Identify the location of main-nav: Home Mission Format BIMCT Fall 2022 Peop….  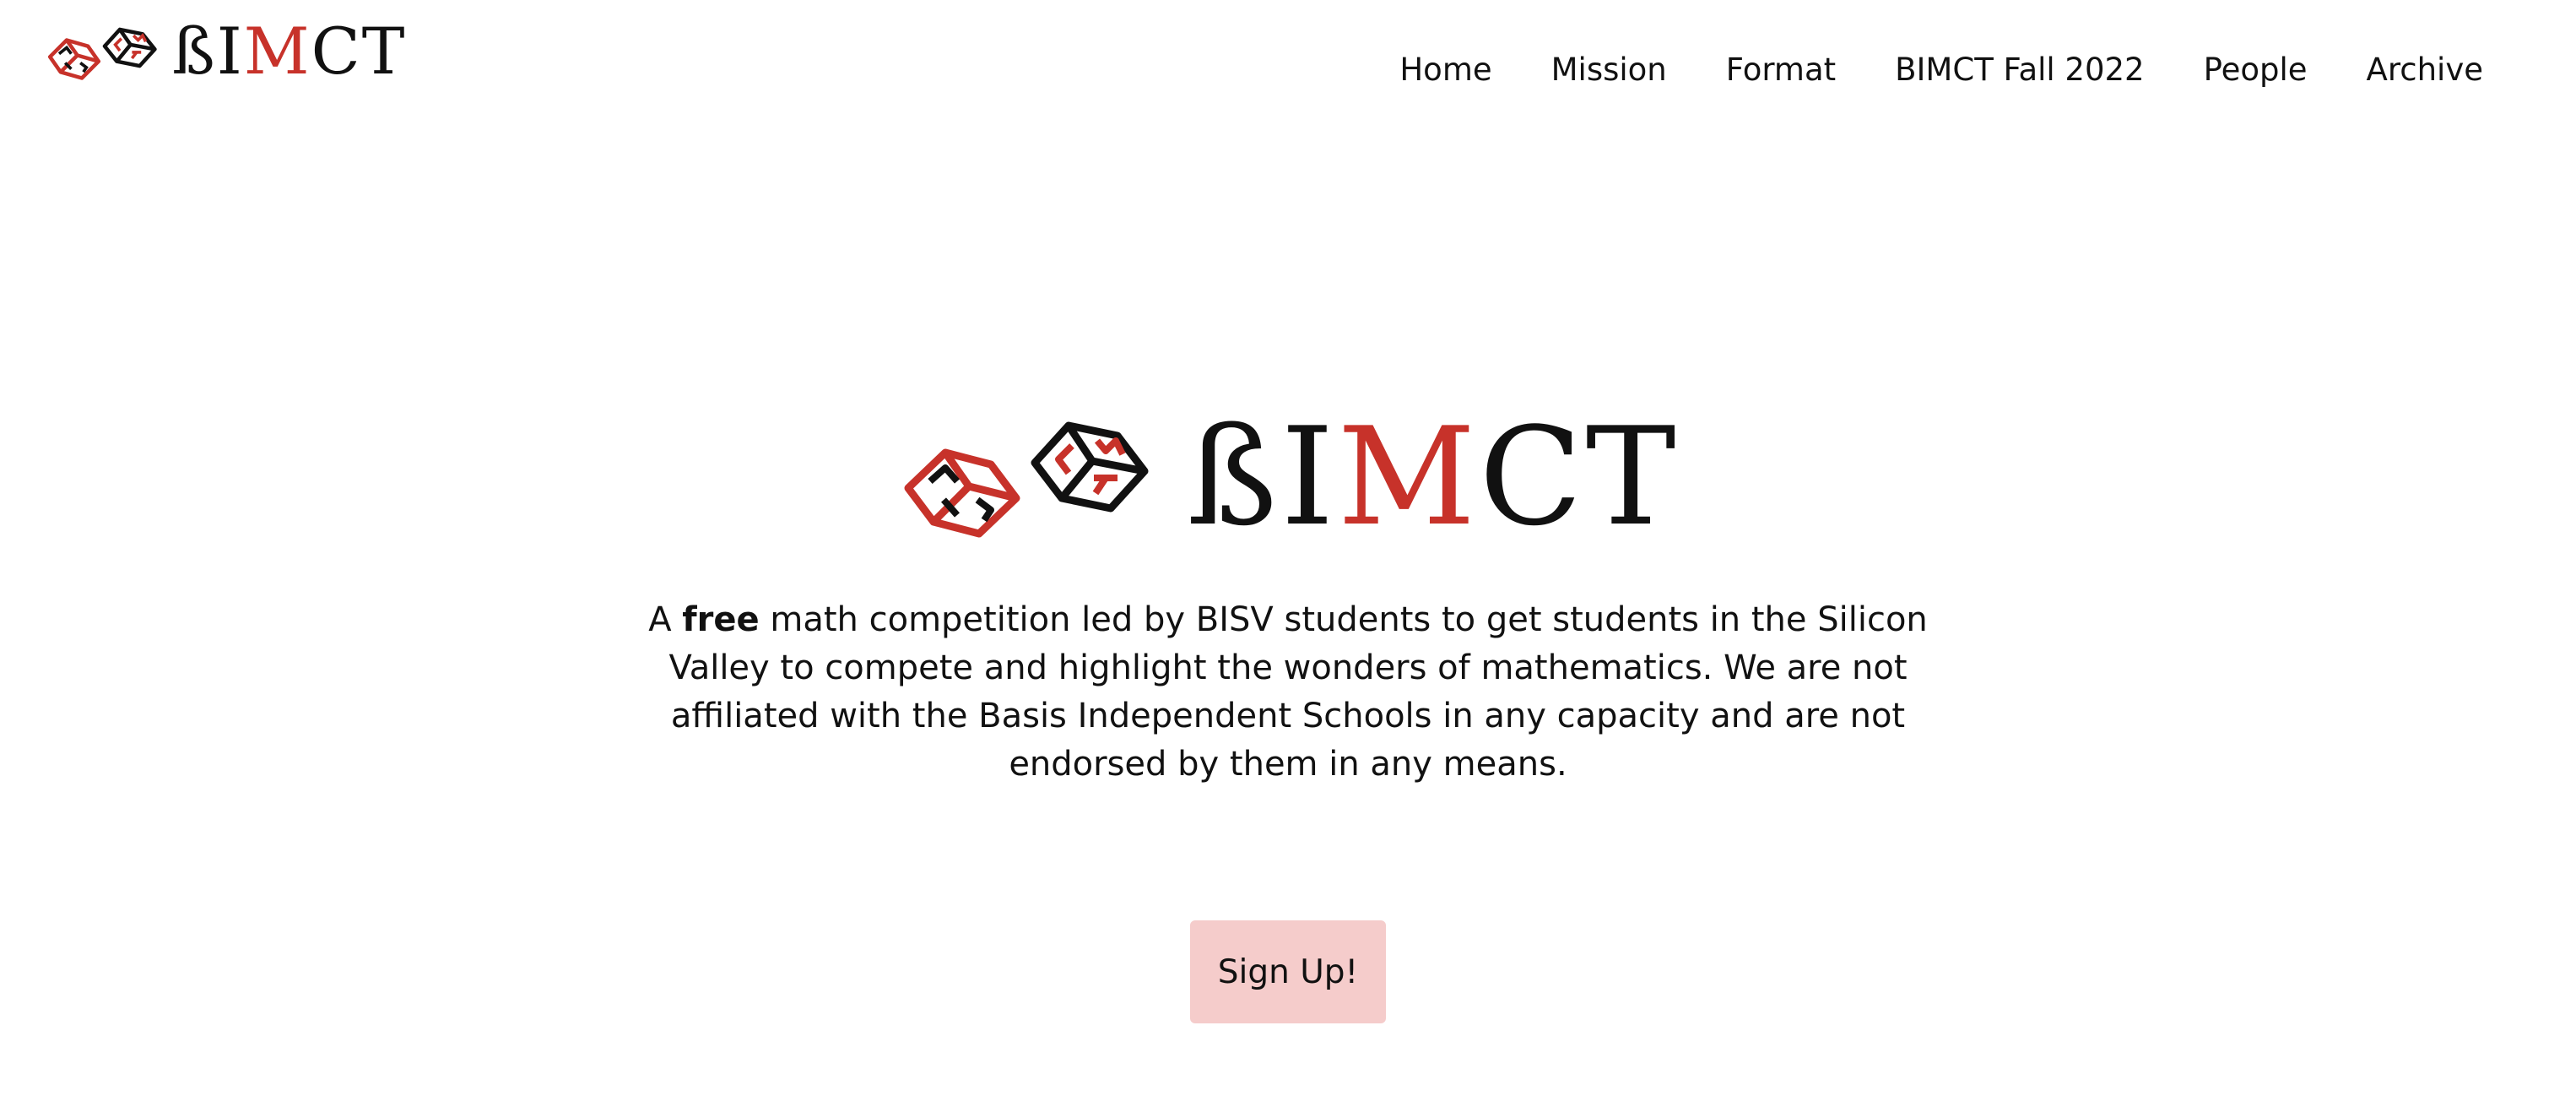
(1911, 70).